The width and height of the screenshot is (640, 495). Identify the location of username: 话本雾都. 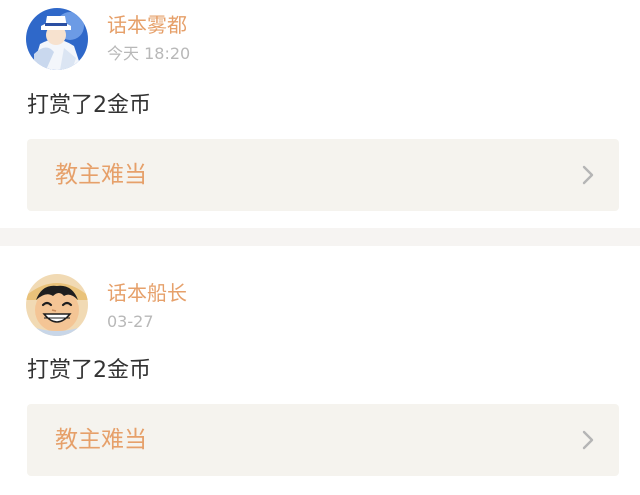
(147, 25).